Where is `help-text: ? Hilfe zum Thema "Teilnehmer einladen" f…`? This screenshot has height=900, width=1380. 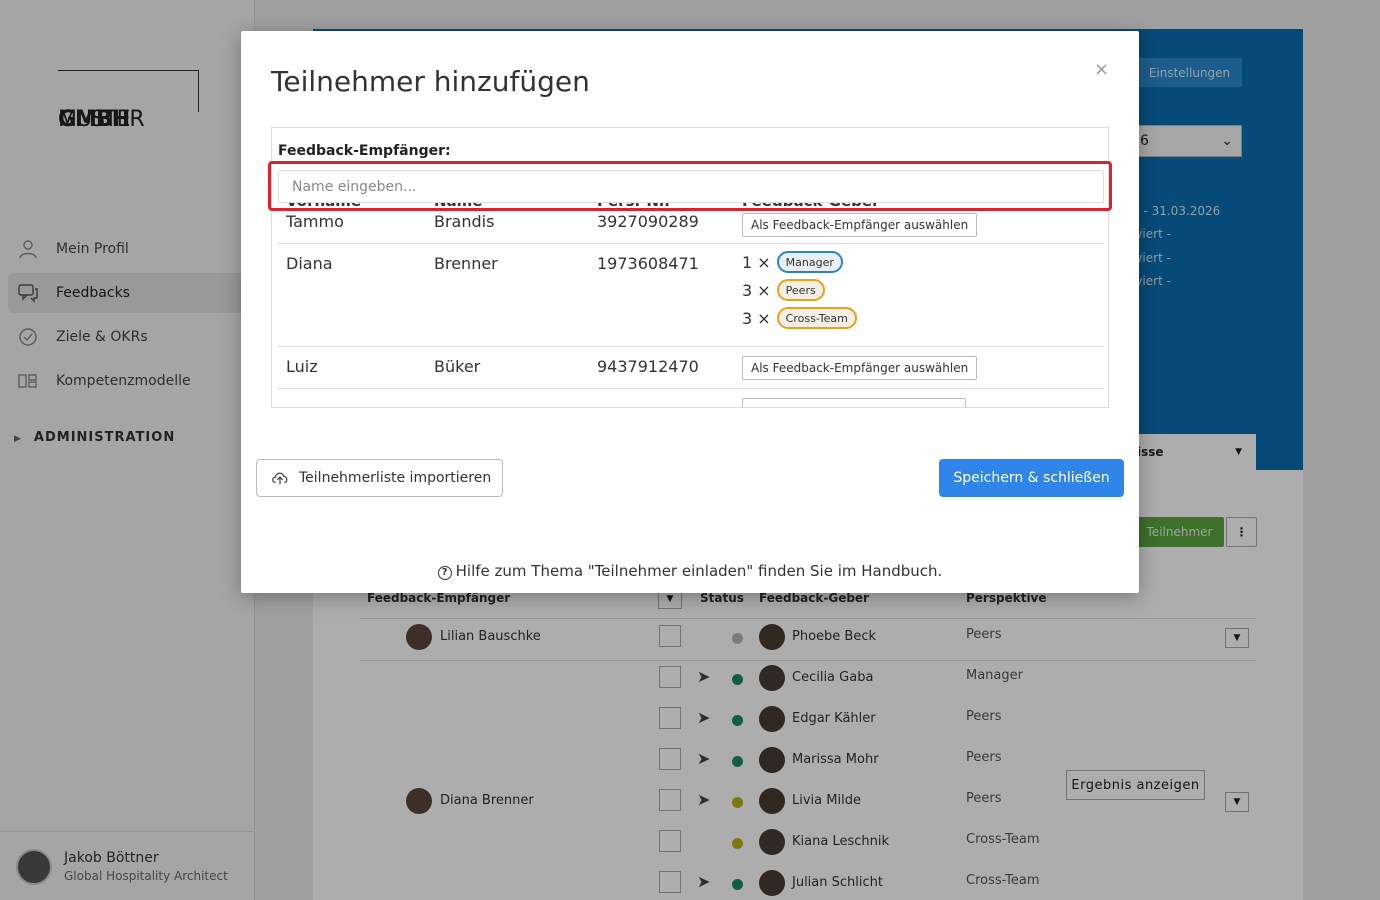 help-text: ? Hilfe zum Thema "Teilnehmer einladen" f… is located at coordinates (690, 571).